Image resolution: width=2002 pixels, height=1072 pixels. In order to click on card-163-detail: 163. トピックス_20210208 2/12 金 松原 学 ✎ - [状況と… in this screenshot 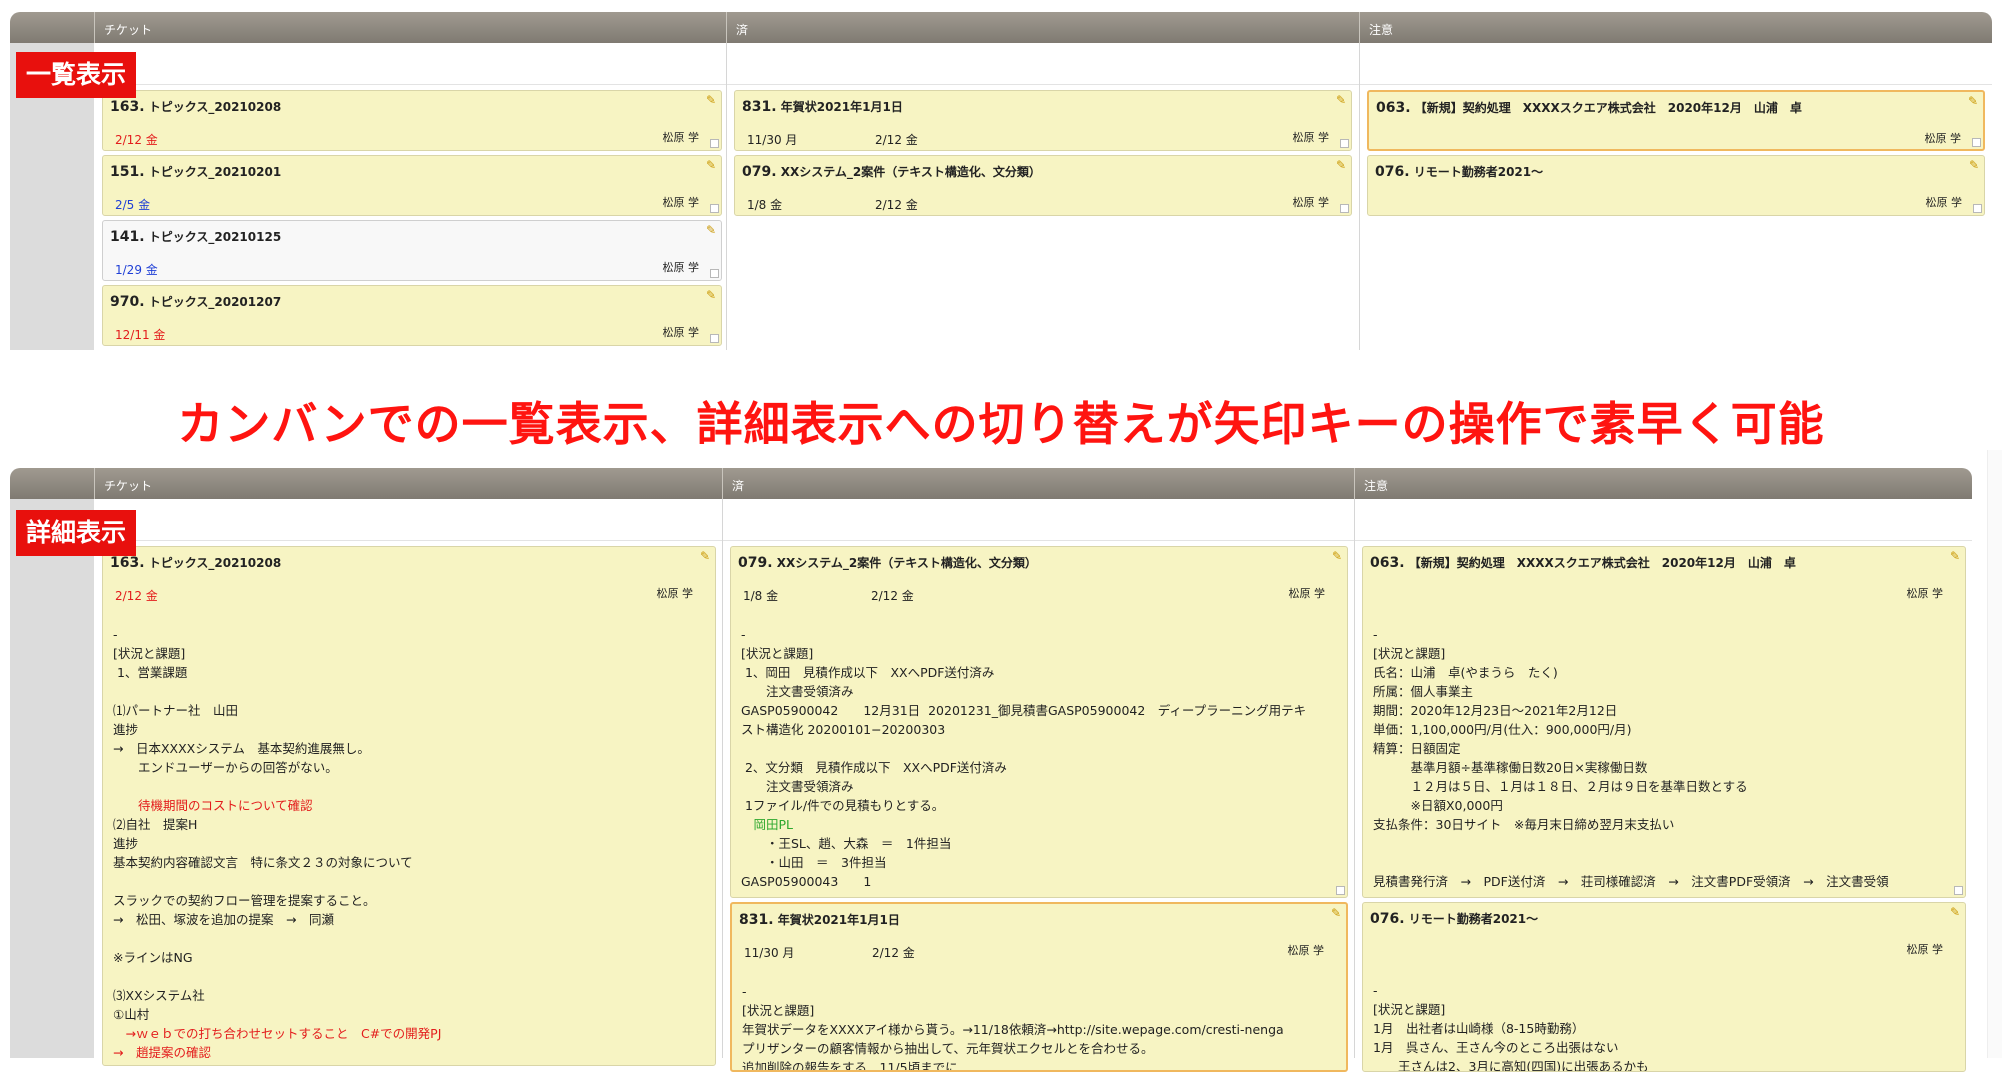, I will do `click(409, 806)`.